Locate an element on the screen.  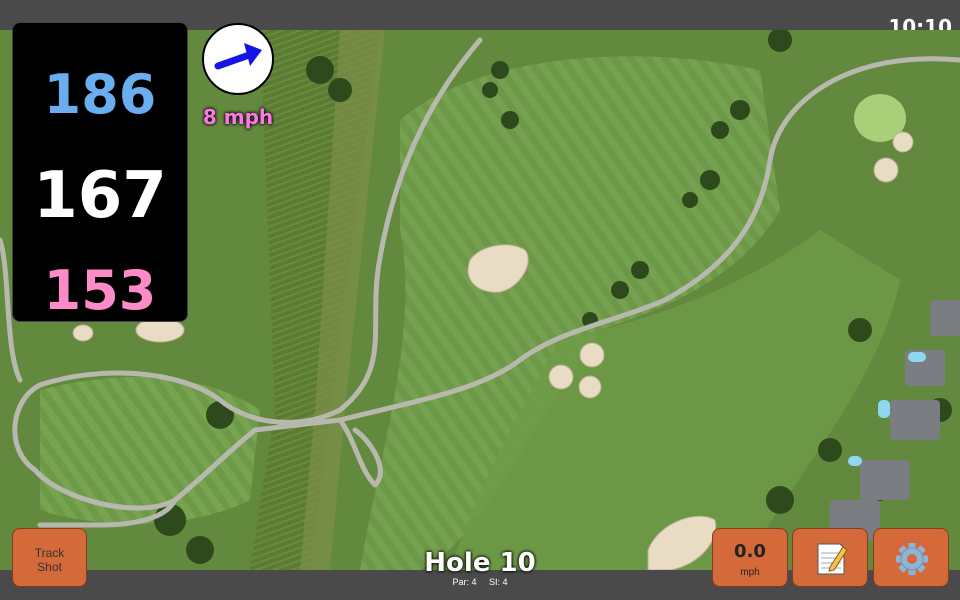
wind-speed-label: 8 mph is located at coordinates (238, 117).